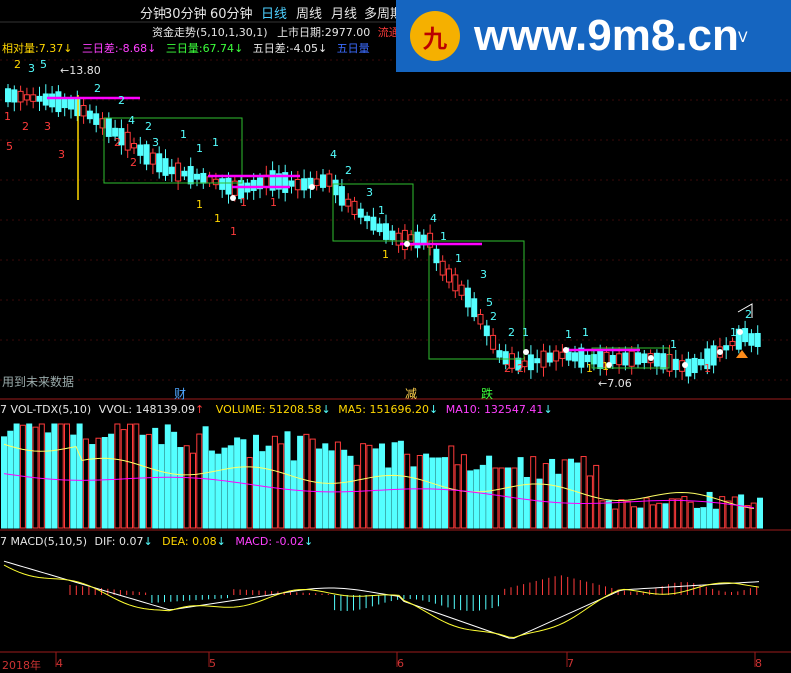  Describe the element at coordinates (212, 663) in the screenshot. I see `time-axis-month-5: 5` at that location.